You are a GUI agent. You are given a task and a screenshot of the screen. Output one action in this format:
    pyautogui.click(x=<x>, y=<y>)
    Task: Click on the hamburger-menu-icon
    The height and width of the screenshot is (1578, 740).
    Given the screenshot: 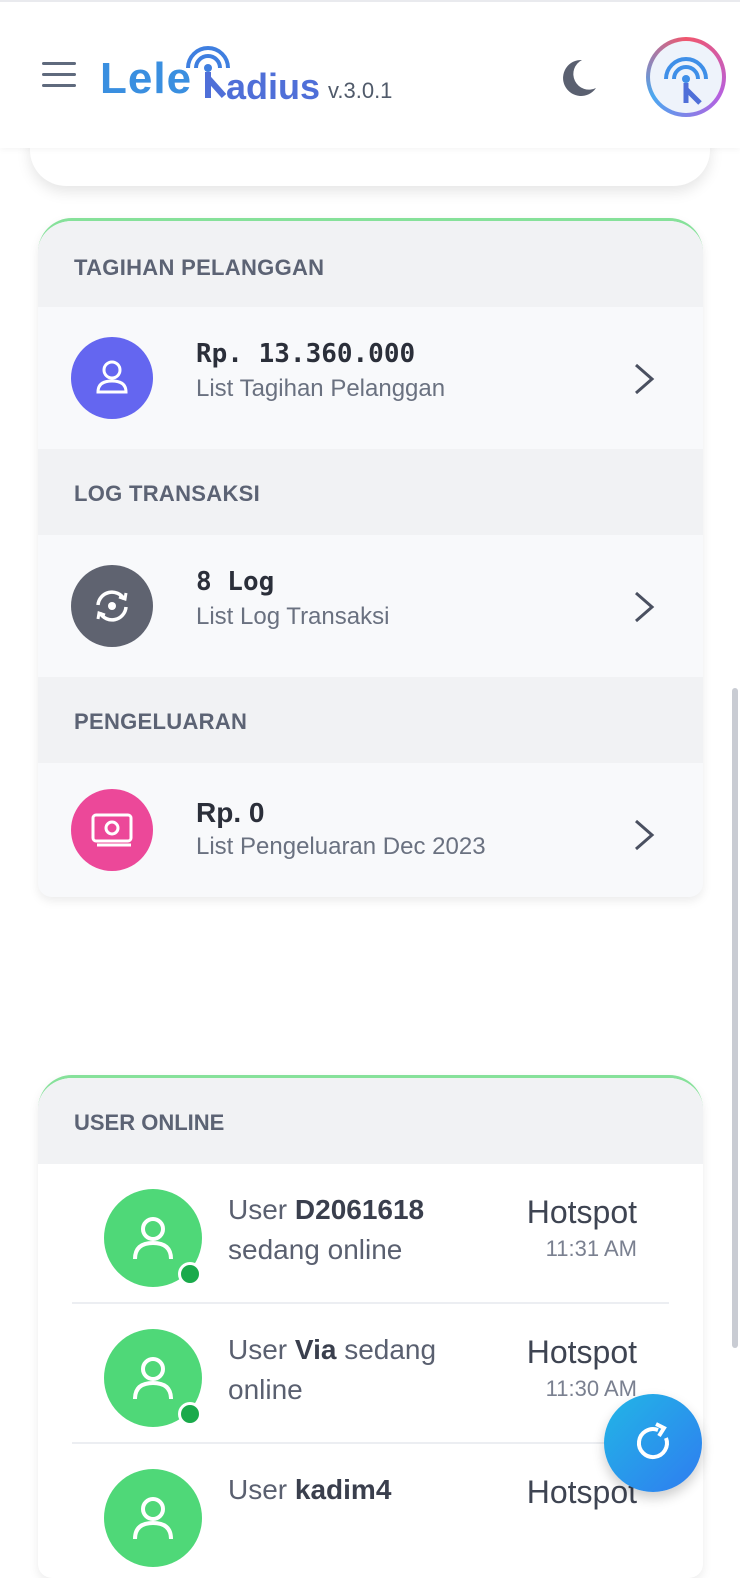 What is the action you would take?
    pyautogui.click(x=59, y=76)
    